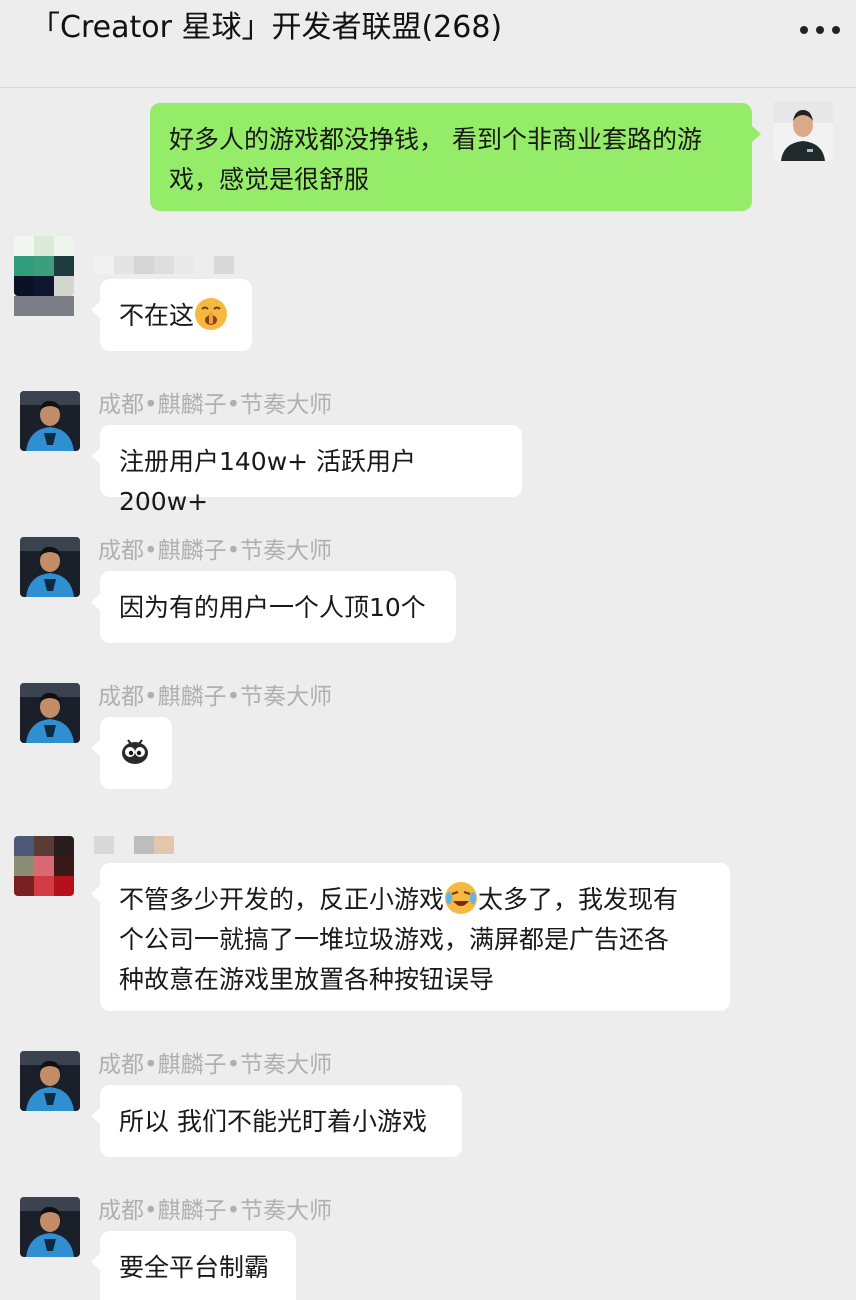  I want to click on message-text: 所以 我们不能光盯着小游戏, so click(273, 1121).